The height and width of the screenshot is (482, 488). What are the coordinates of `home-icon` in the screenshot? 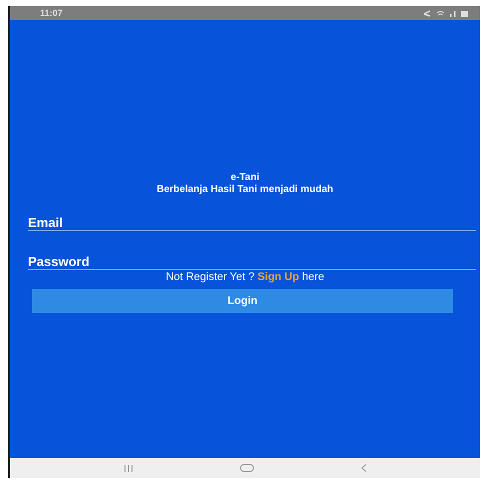 It's located at (247, 468).